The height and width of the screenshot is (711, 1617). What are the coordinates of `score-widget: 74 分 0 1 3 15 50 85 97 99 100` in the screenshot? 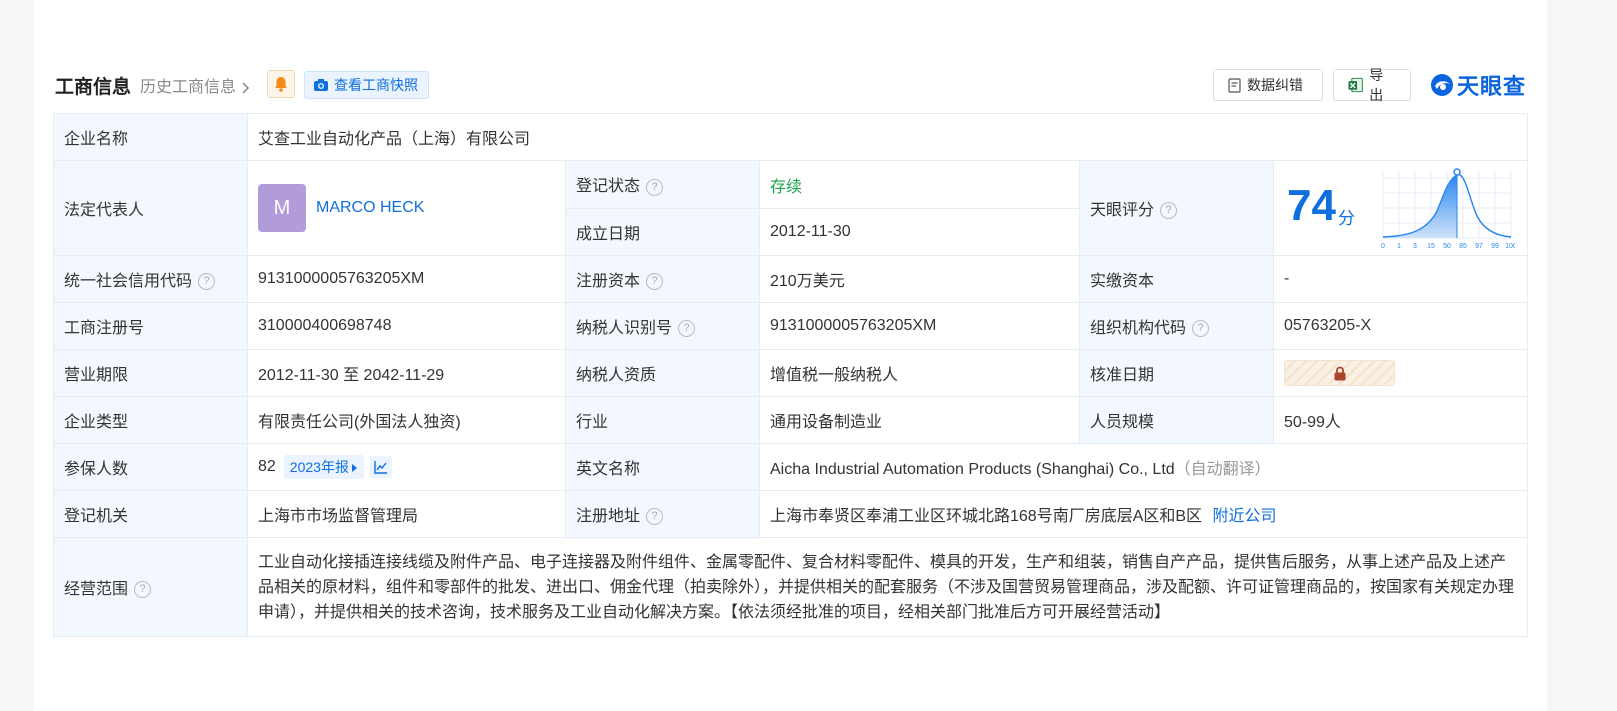 It's located at (1400, 208).